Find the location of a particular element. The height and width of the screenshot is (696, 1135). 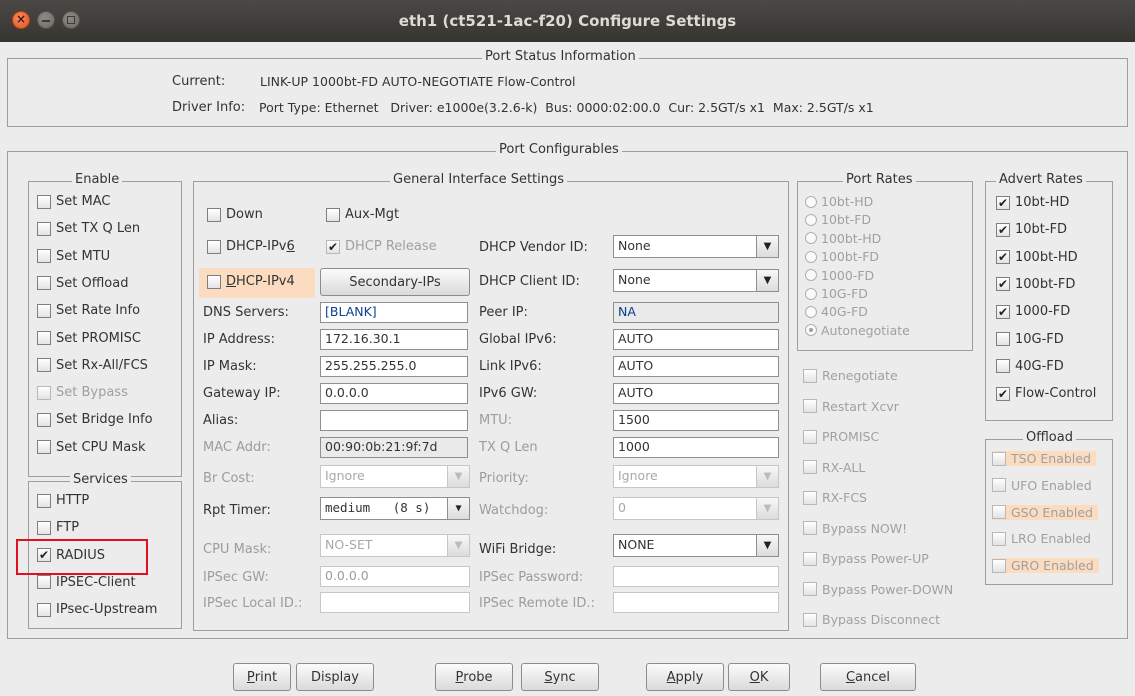

br-cost-select: Ignore ▼ is located at coordinates (395, 476).